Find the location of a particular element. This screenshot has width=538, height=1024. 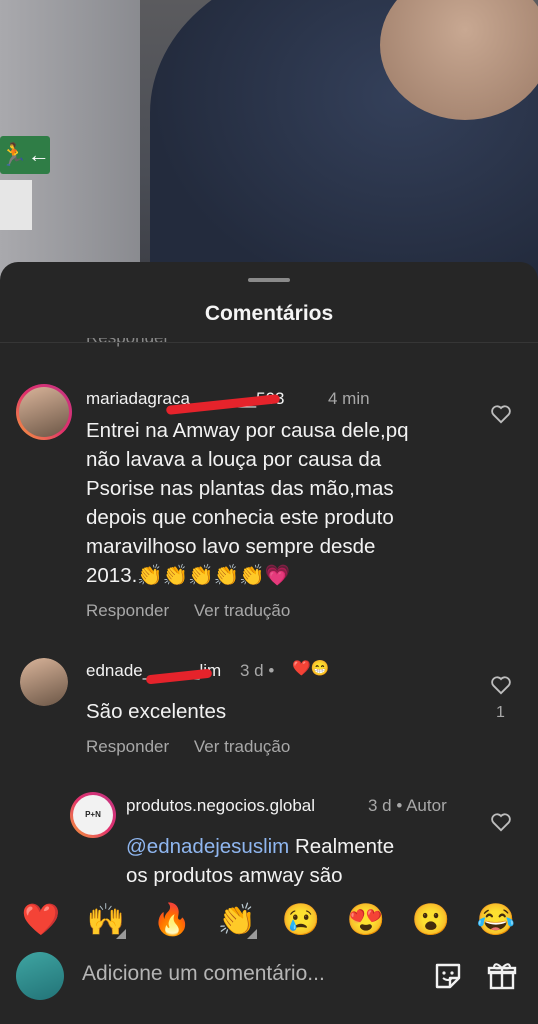

divider is located at coordinates (269, 342).